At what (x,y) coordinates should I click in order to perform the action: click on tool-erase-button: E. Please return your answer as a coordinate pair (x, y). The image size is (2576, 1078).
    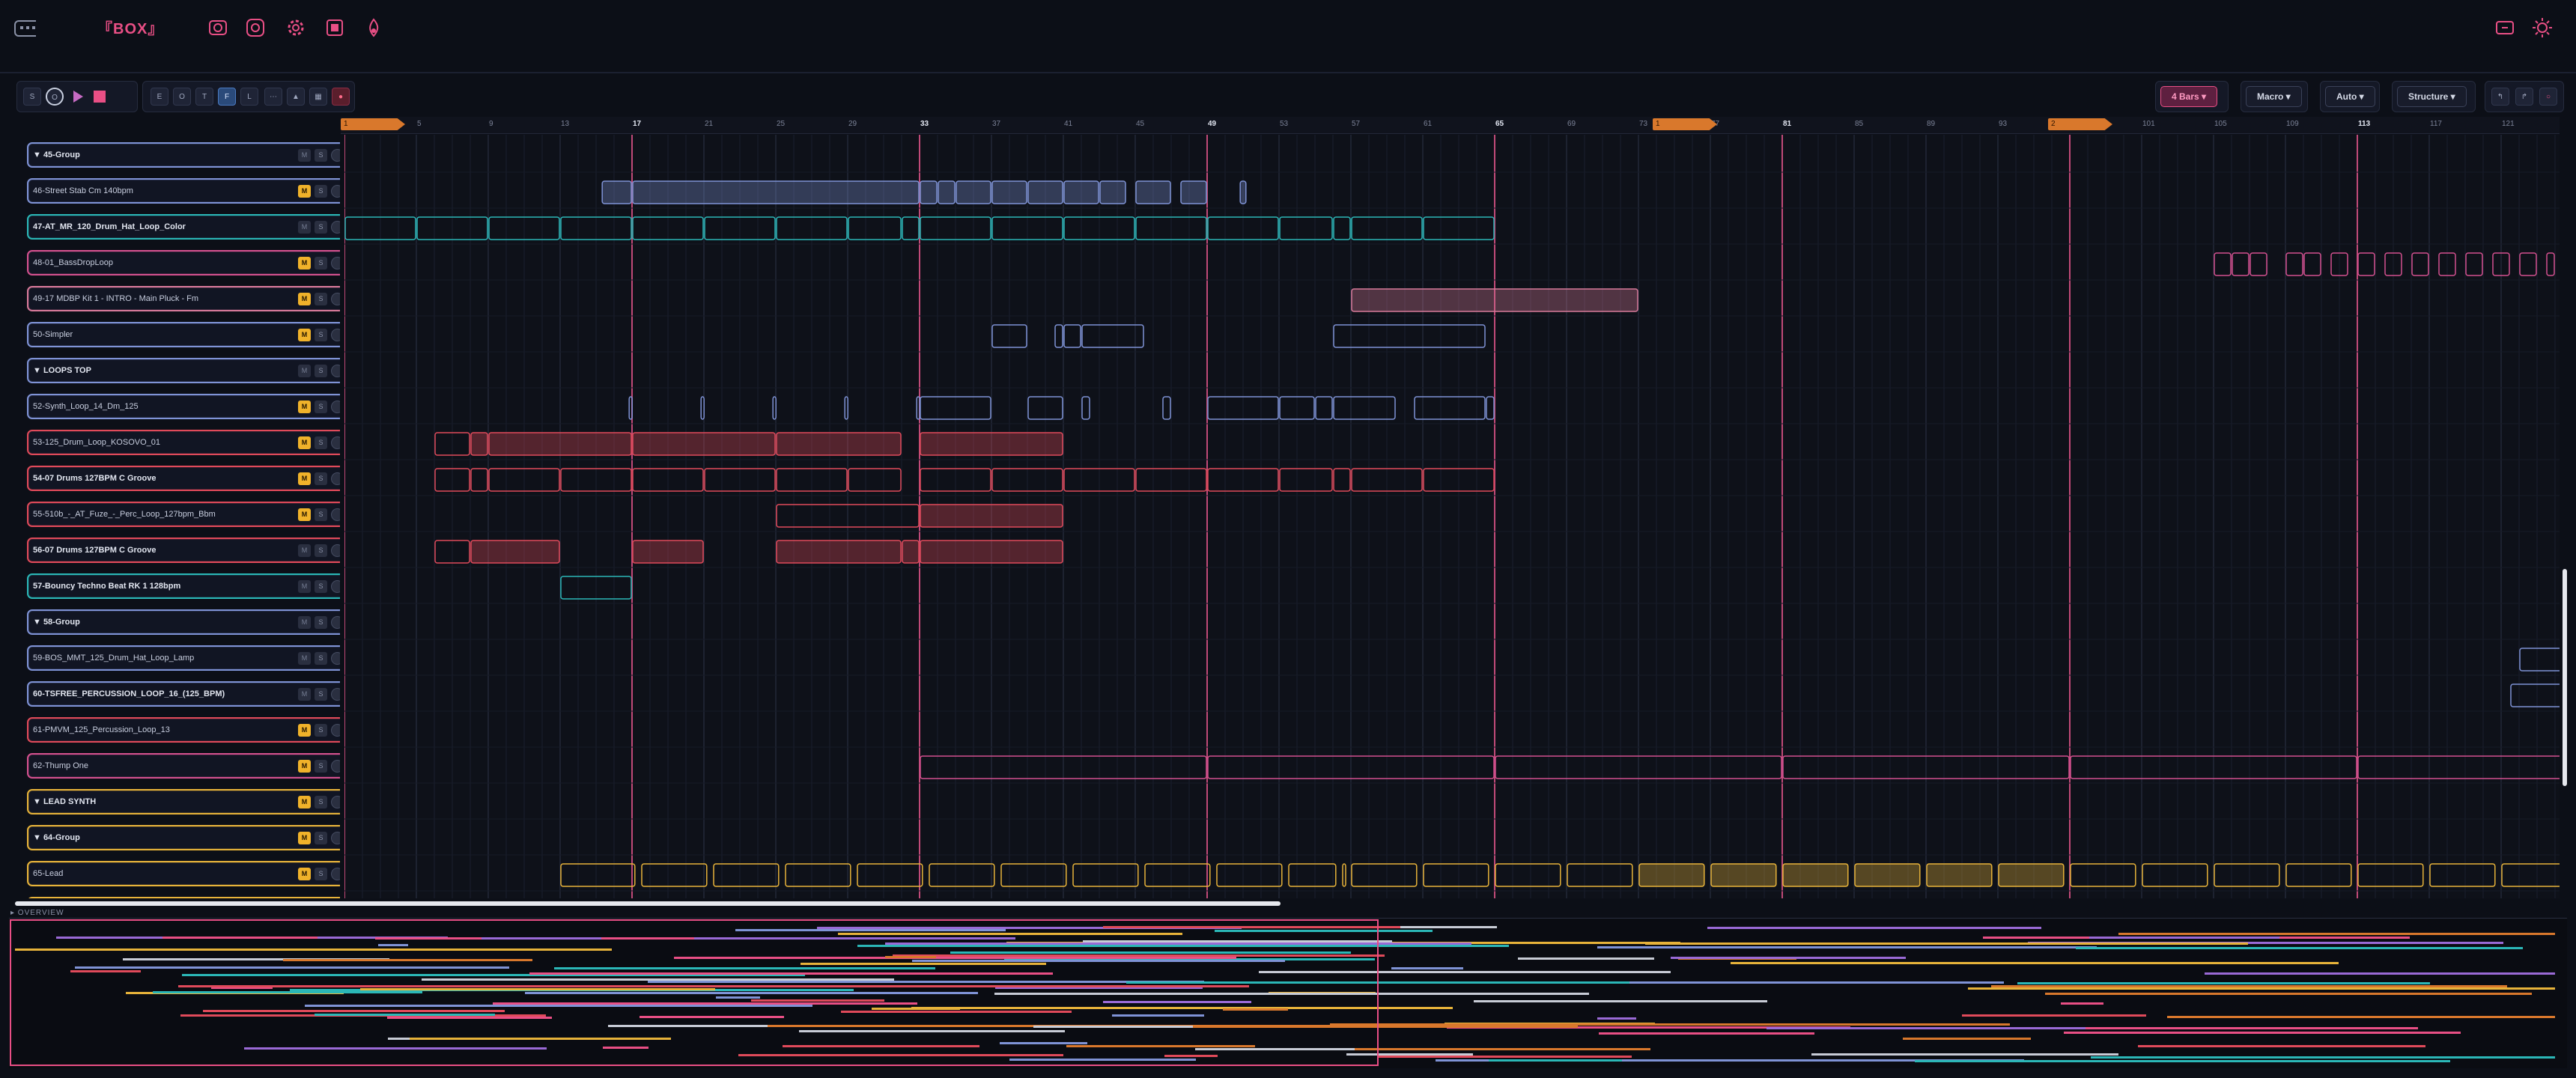
    Looking at the image, I should click on (159, 97).